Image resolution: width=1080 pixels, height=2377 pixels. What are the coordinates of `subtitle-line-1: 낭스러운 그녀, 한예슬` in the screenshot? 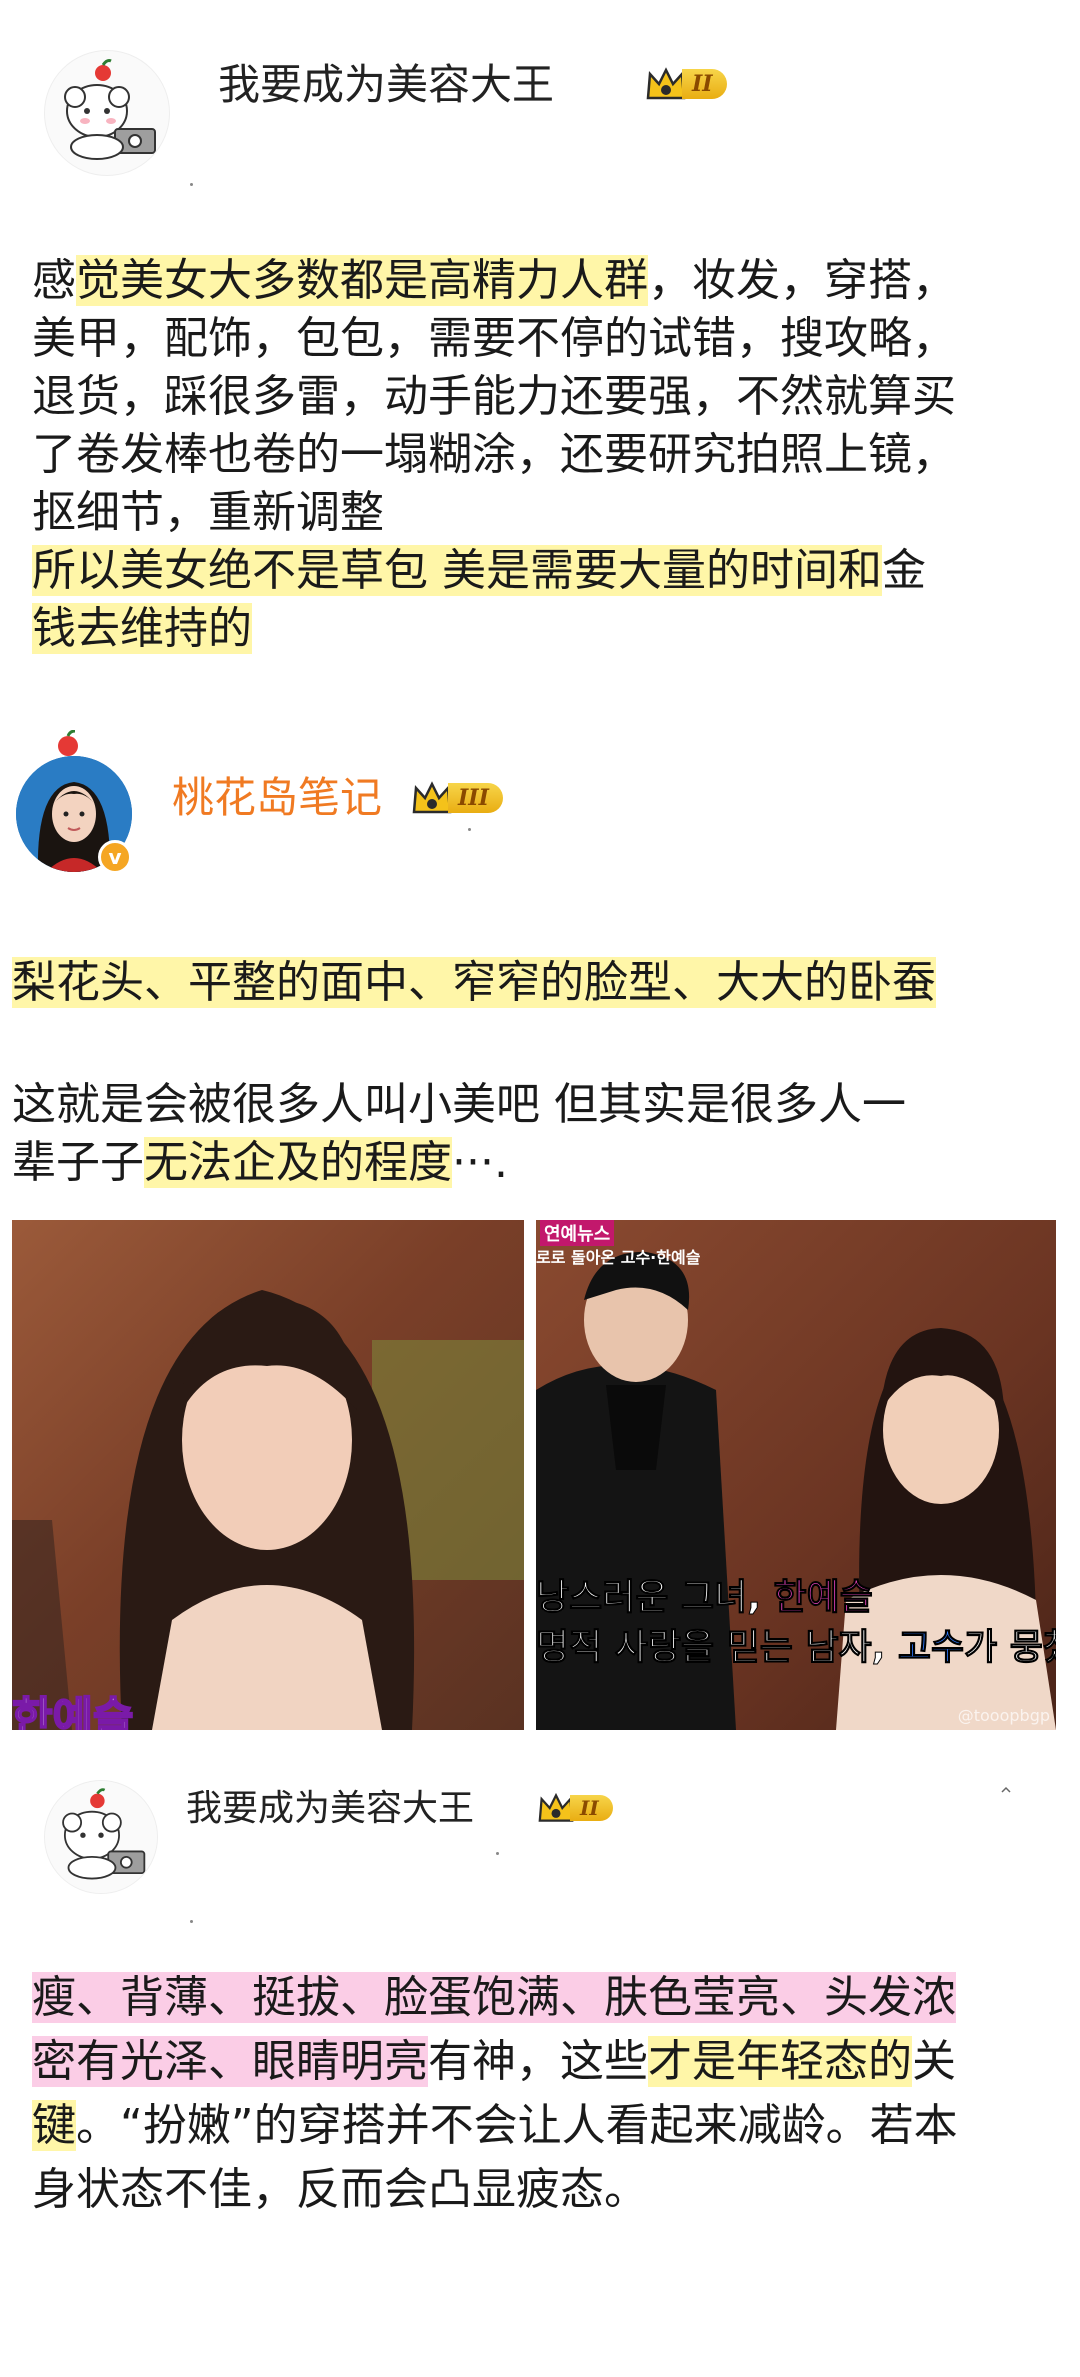 It's located at (704, 1594).